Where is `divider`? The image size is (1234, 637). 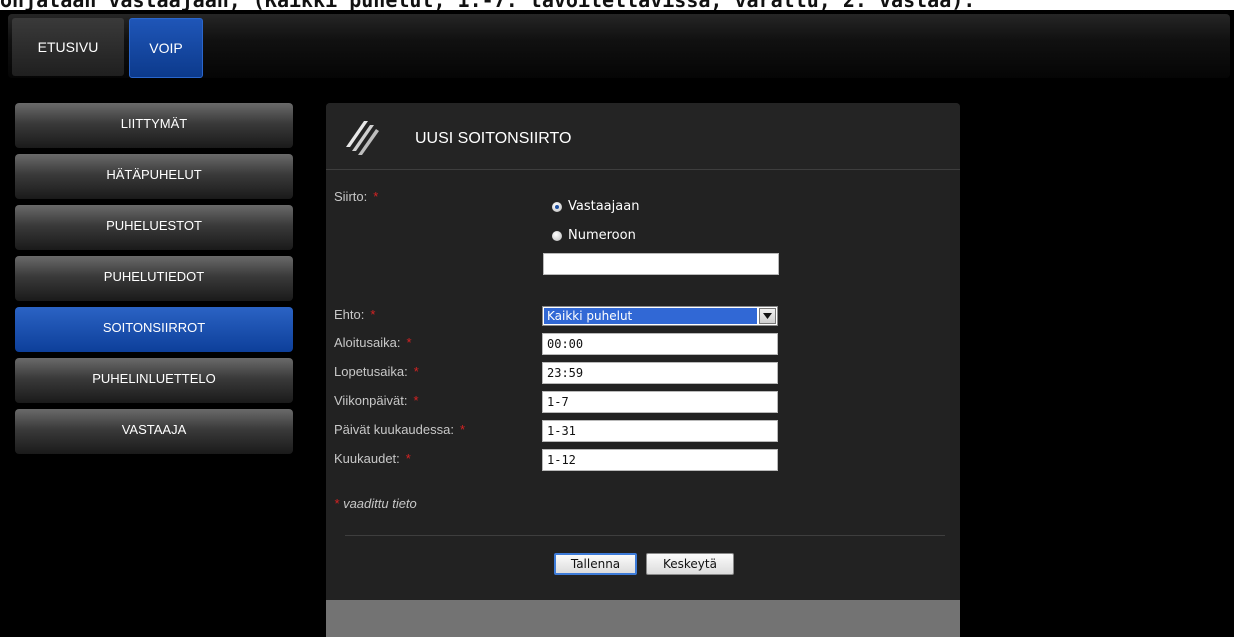 divider is located at coordinates (645, 535).